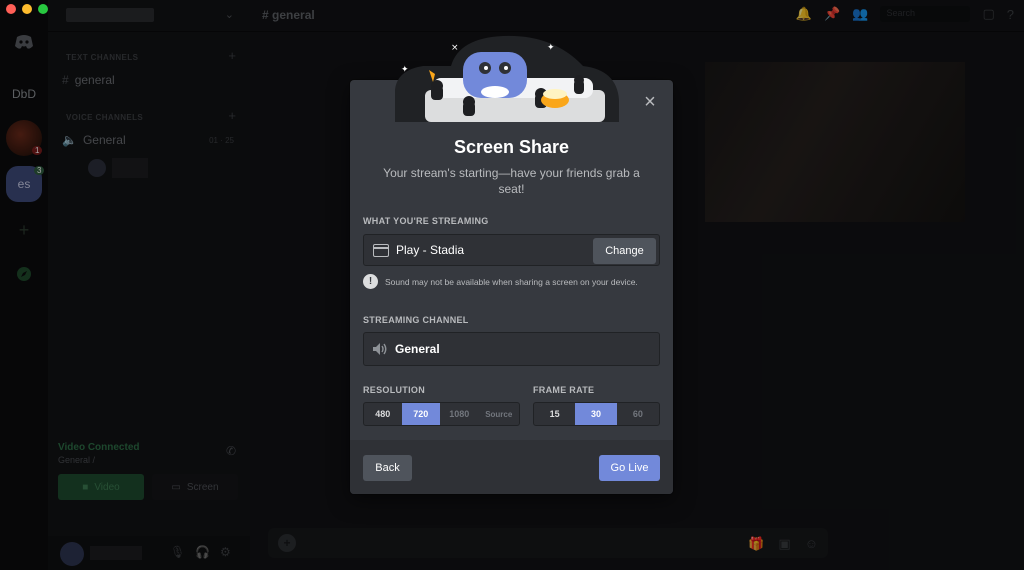 Image resolution: width=1024 pixels, height=570 pixels. Describe the element at coordinates (43, 9) in the screenshot. I see `zoom-window-button` at that location.